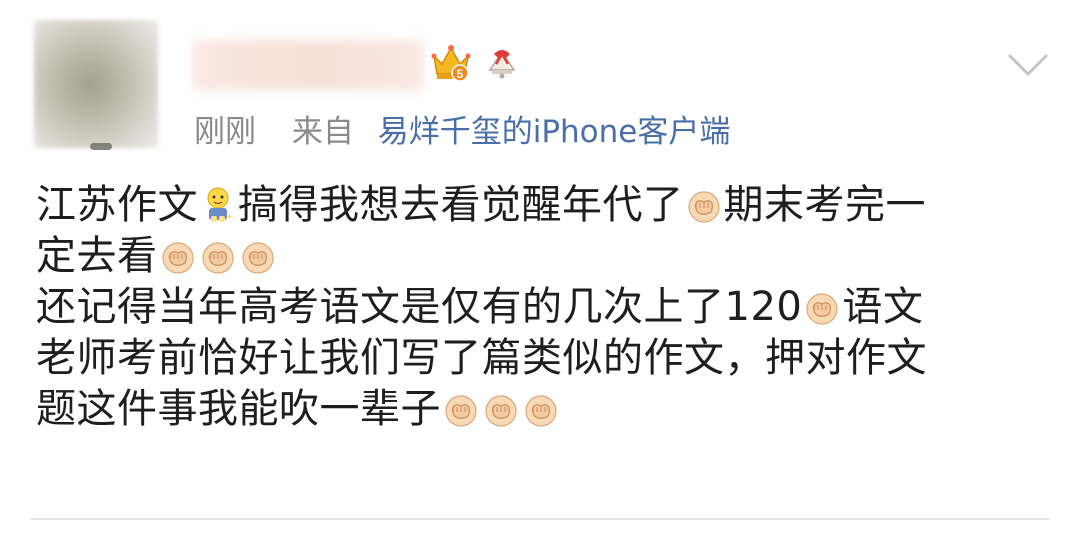 The height and width of the screenshot is (534, 1080). I want to click on content-text: 定去看, so click(97, 256).